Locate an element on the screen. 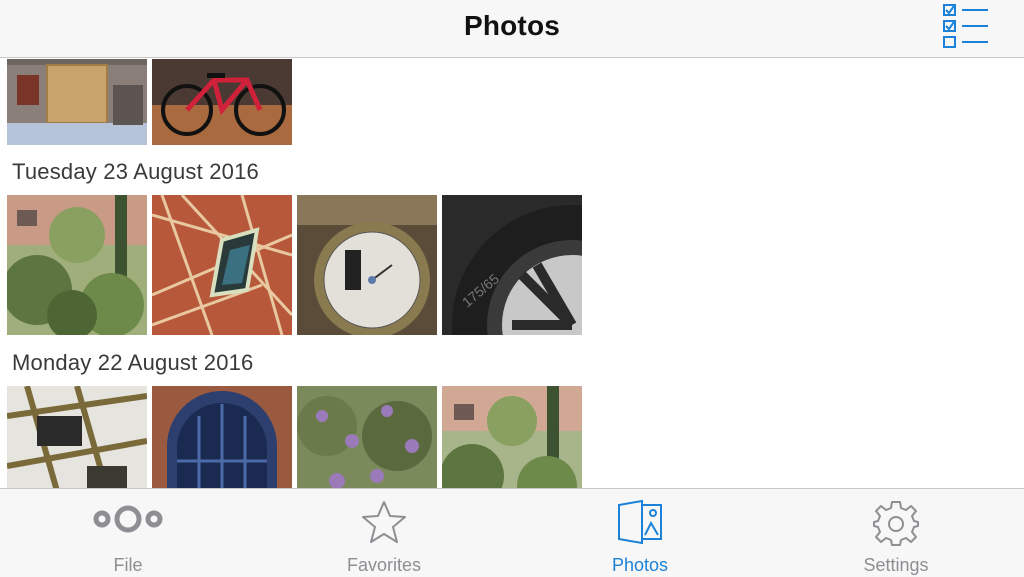 This screenshot has height=577, width=1024. navigation-bar: Photos is located at coordinates (512, 29).